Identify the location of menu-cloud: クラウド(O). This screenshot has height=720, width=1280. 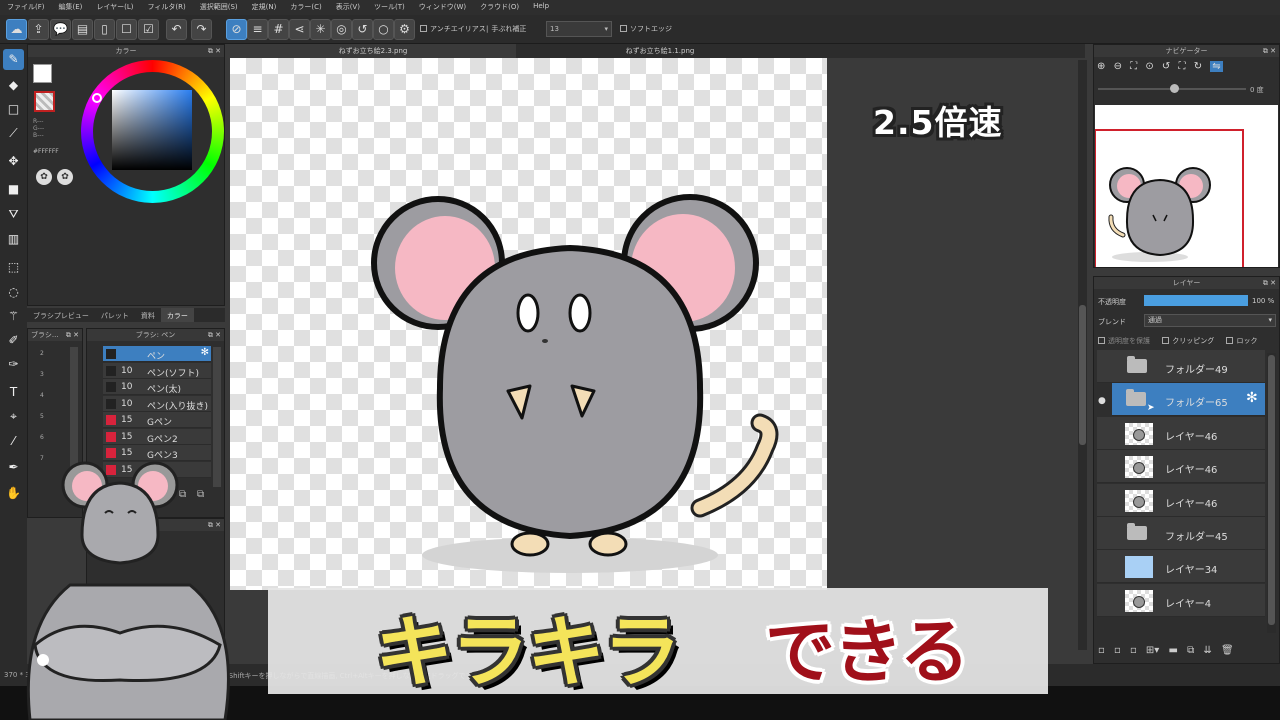
(499, 7).